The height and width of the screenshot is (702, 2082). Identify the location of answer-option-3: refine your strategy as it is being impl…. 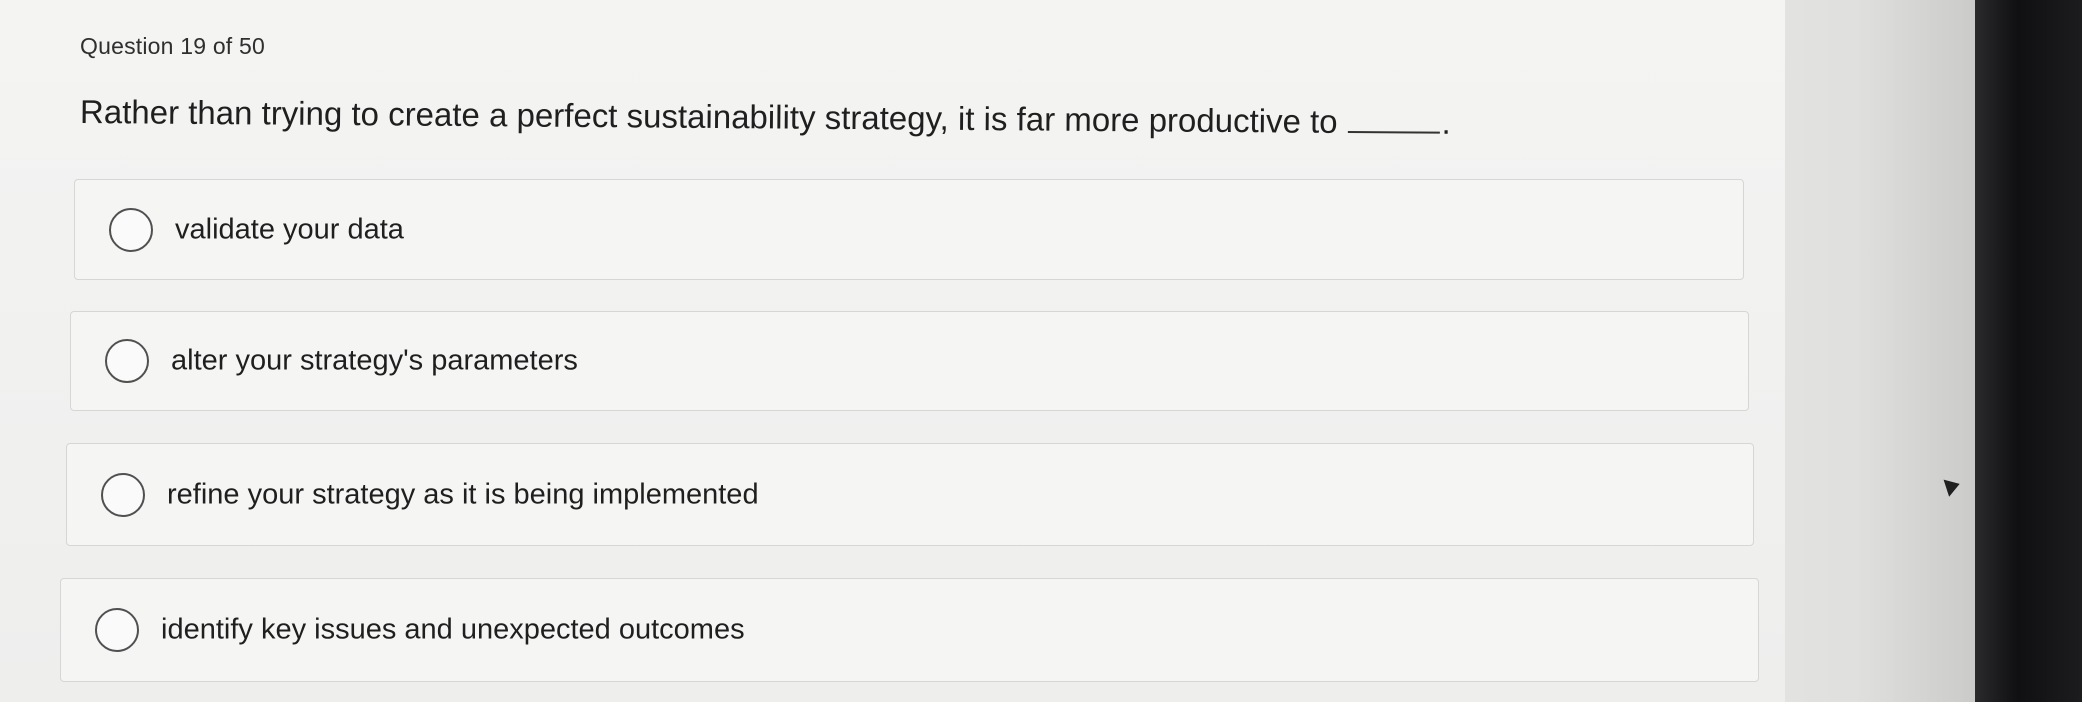
(910, 494).